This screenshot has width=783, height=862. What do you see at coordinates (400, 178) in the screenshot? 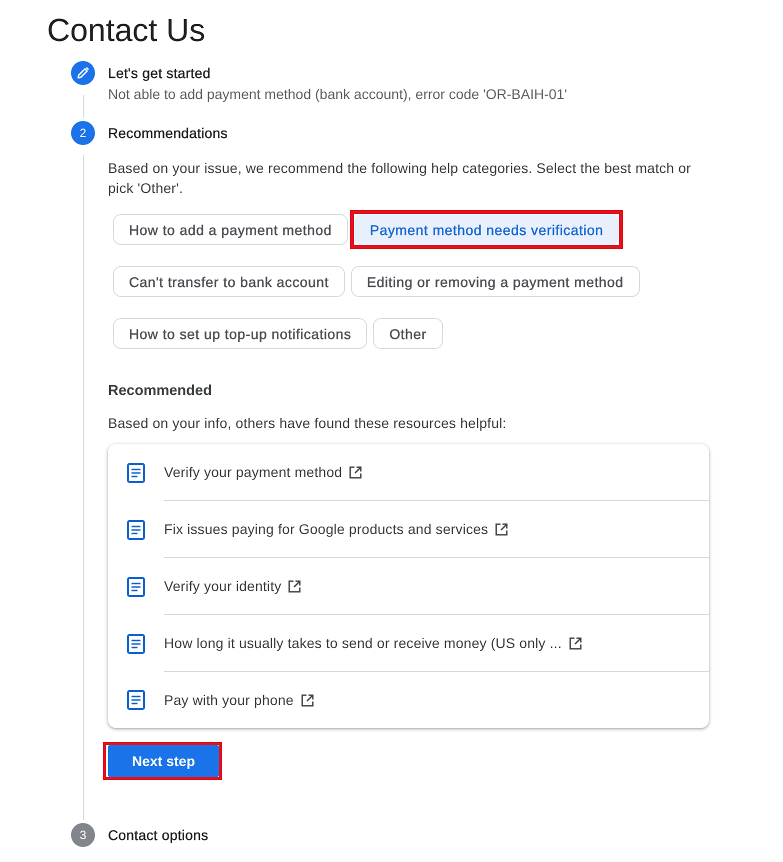
I see `instructions-text: Based on your issue, we recommend the following help categories. Select the best match or pick 'Other'.` at bounding box center [400, 178].